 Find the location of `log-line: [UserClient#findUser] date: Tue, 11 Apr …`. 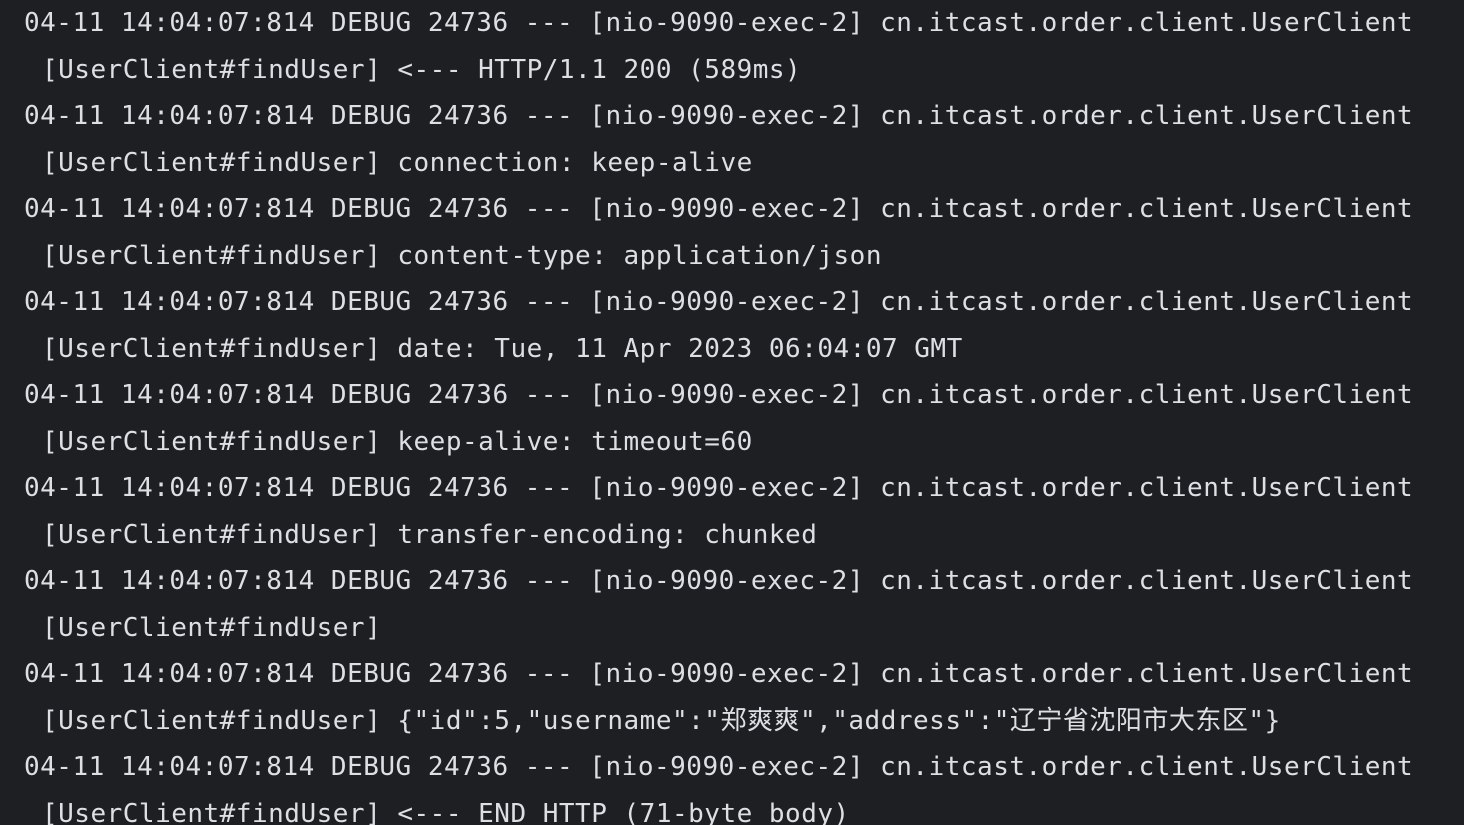

log-line: [UserClient#findUser] date: Tue, 11 Apr … is located at coordinates (502, 348).